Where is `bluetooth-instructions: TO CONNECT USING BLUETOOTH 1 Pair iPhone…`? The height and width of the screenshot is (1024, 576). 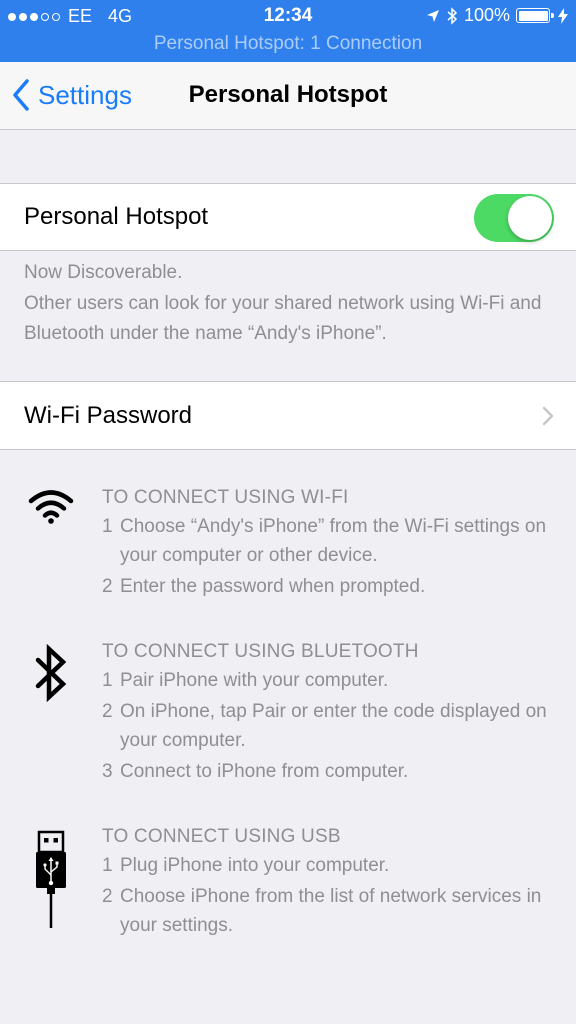 bluetooth-instructions: TO CONNECT USING BLUETOOTH 1 Pair iPhone… is located at coordinates (337, 711).